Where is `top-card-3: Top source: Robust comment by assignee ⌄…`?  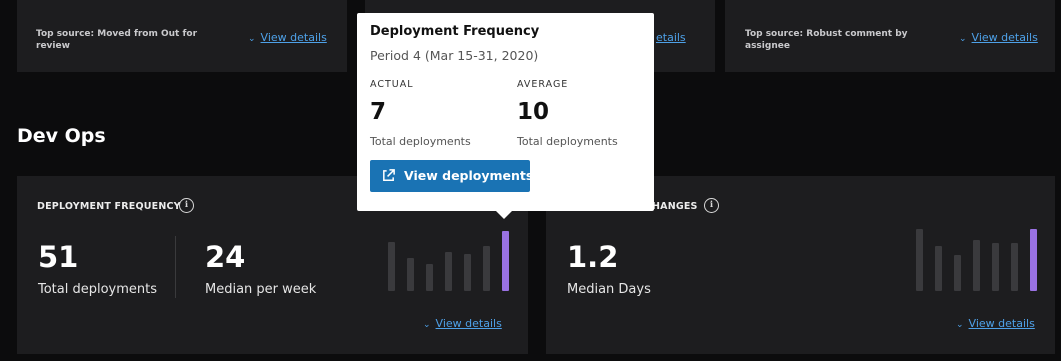 top-card-3: Top source: Robust comment by assignee ⌄… is located at coordinates (890, 36).